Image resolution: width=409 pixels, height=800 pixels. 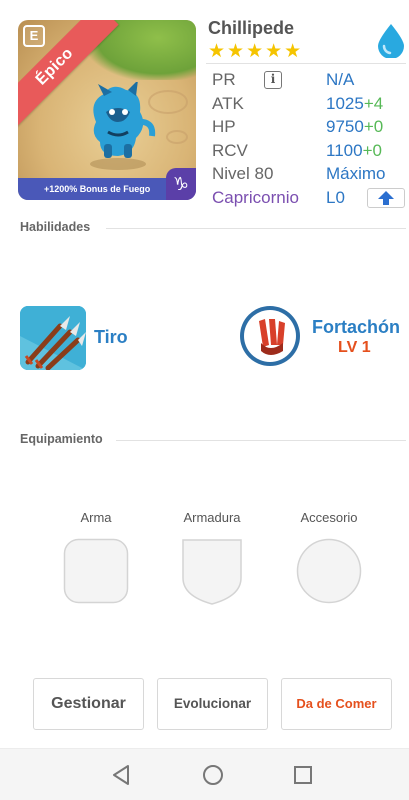 What do you see at coordinates (212, 517) in the screenshot?
I see `armor-slot-label: Armadura` at bounding box center [212, 517].